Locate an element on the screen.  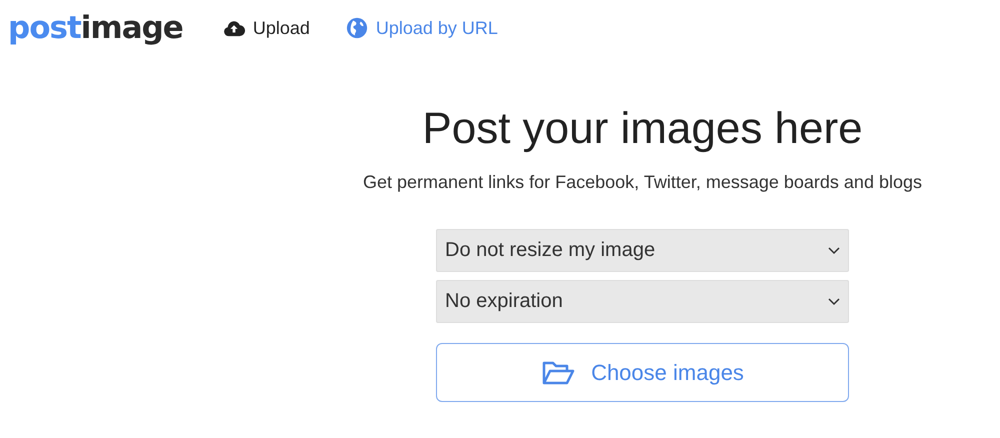
dropdown: No expiration is located at coordinates (642, 301).